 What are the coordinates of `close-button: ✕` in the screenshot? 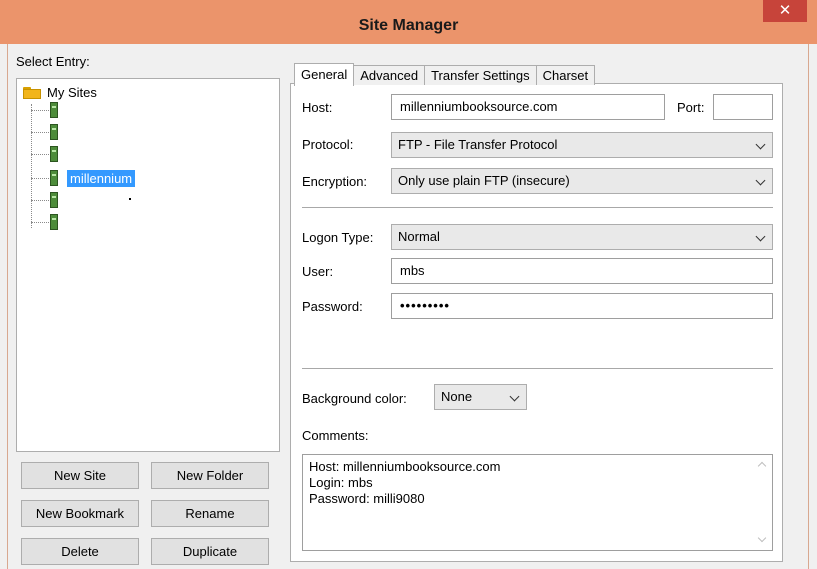 It's located at (785, 11).